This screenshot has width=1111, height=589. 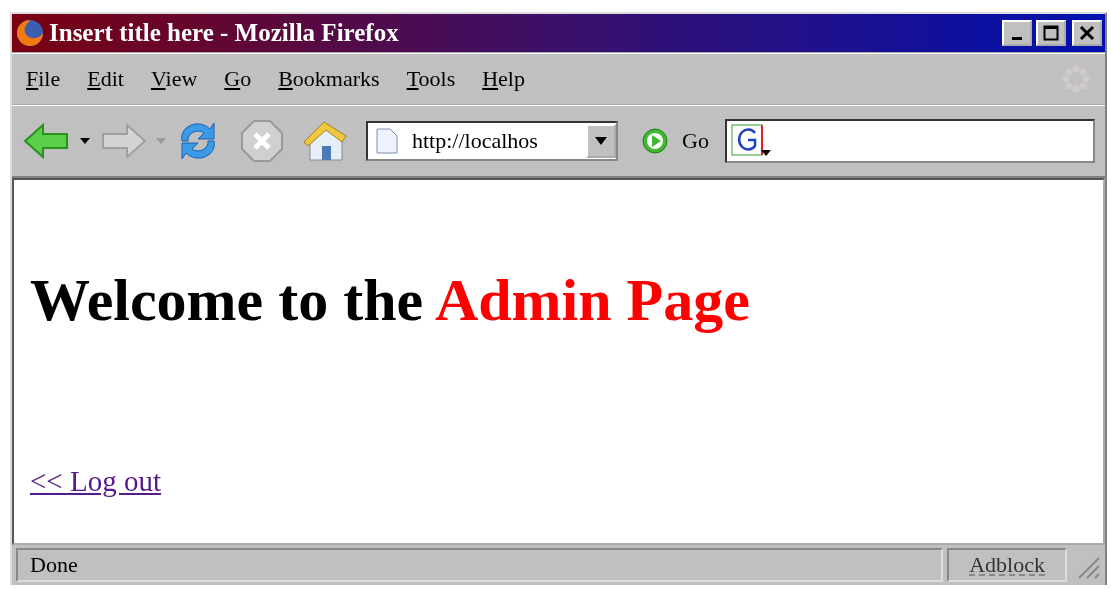 What do you see at coordinates (438, 79) in the screenshot?
I see `menu-item: Tools` at bounding box center [438, 79].